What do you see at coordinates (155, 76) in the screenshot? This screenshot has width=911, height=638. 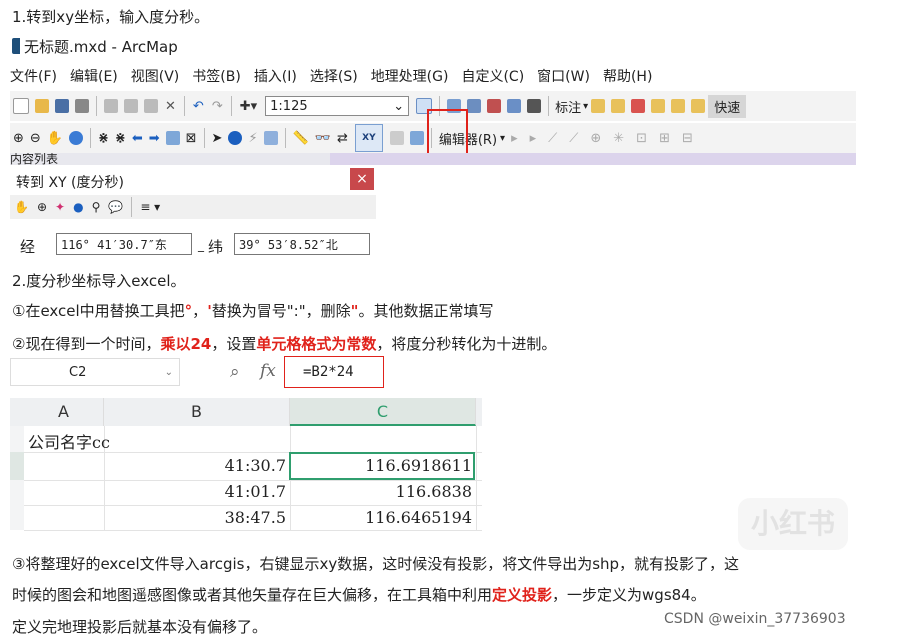 I see `menu-view: 视图(V)` at bounding box center [155, 76].